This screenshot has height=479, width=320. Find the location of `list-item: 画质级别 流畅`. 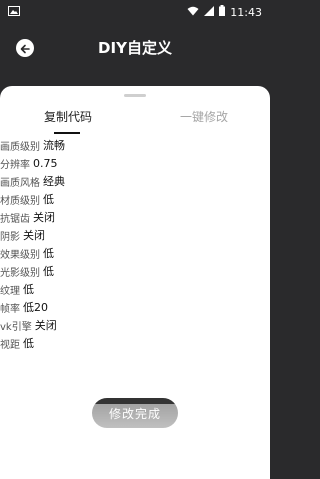

list-item: 画质级别 流畅 is located at coordinates (32, 145).